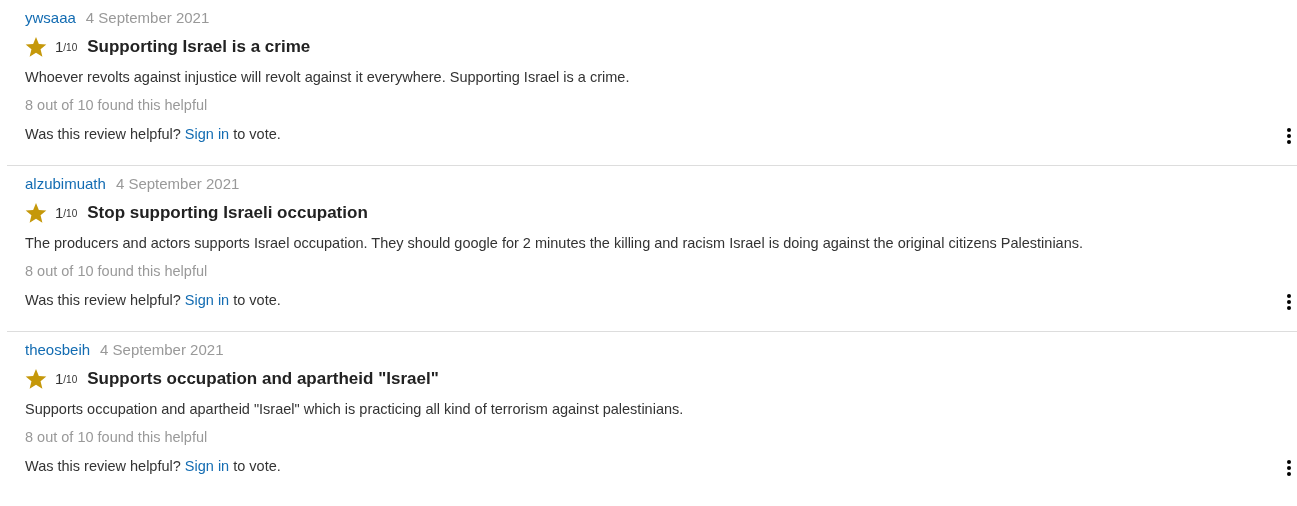 Image resolution: width=1297 pixels, height=506 pixels. I want to click on author-link: alzubimuath, so click(65, 184).